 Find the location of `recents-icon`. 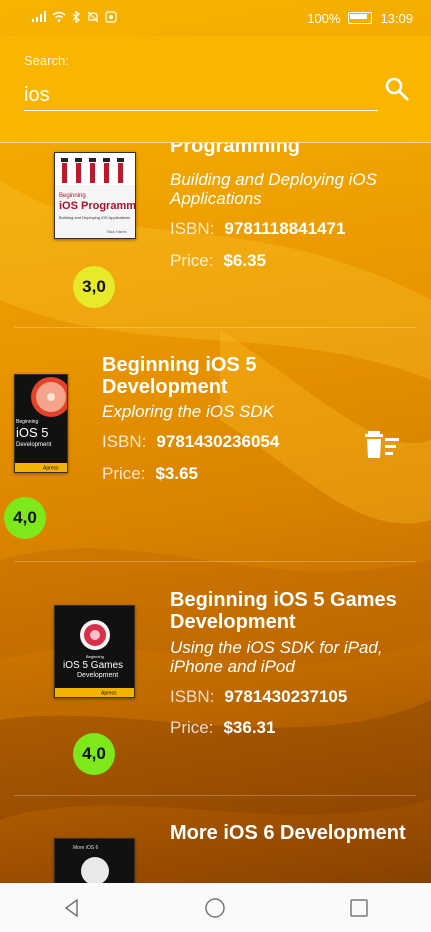

recents-icon is located at coordinates (359, 908).